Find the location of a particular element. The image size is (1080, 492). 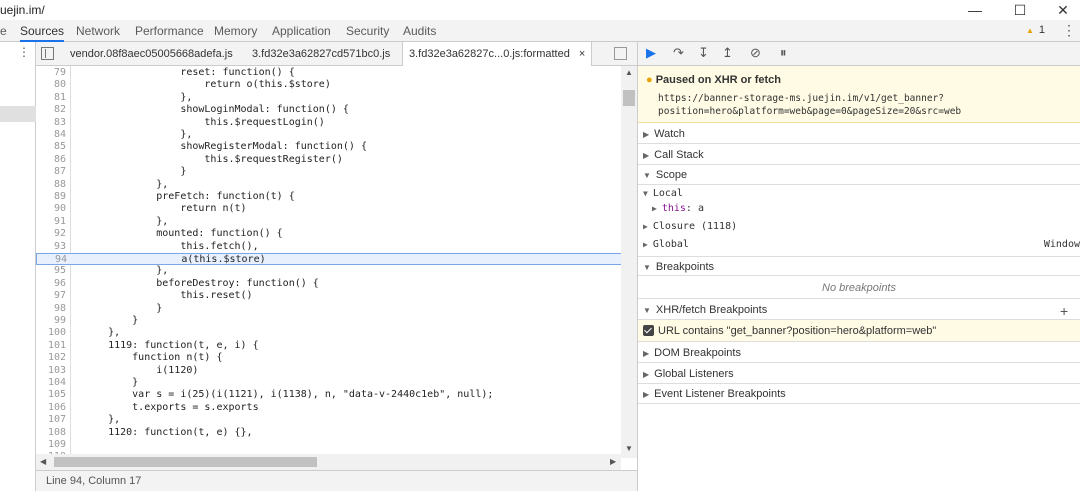

code-line: 87 } is located at coordinates (331, 172).